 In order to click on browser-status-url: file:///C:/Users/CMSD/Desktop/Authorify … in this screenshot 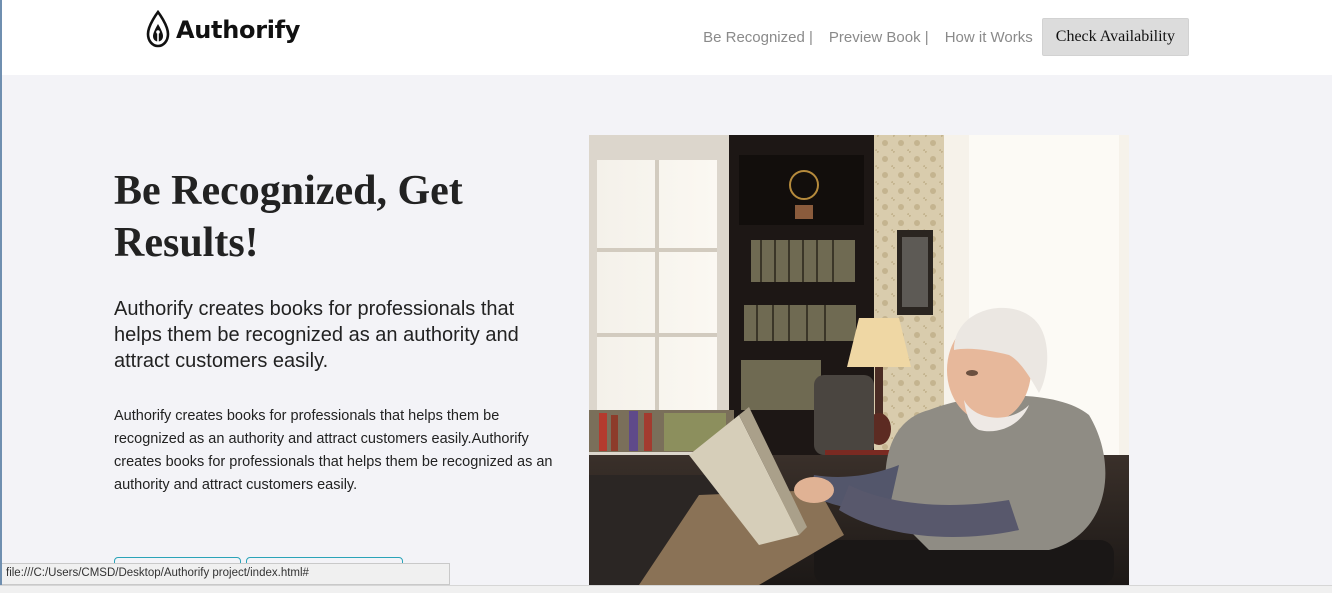, I will do `click(226, 574)`.